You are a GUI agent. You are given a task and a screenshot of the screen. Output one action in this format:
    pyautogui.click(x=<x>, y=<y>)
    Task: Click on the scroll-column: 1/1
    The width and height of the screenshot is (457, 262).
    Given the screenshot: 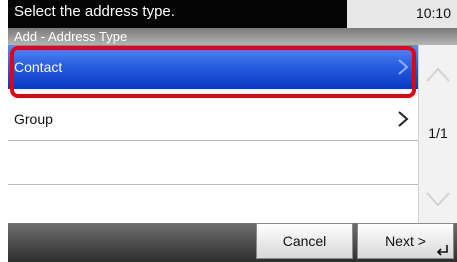 What is the action you would take?
    pyautogui.click(x=438, y=134)
    